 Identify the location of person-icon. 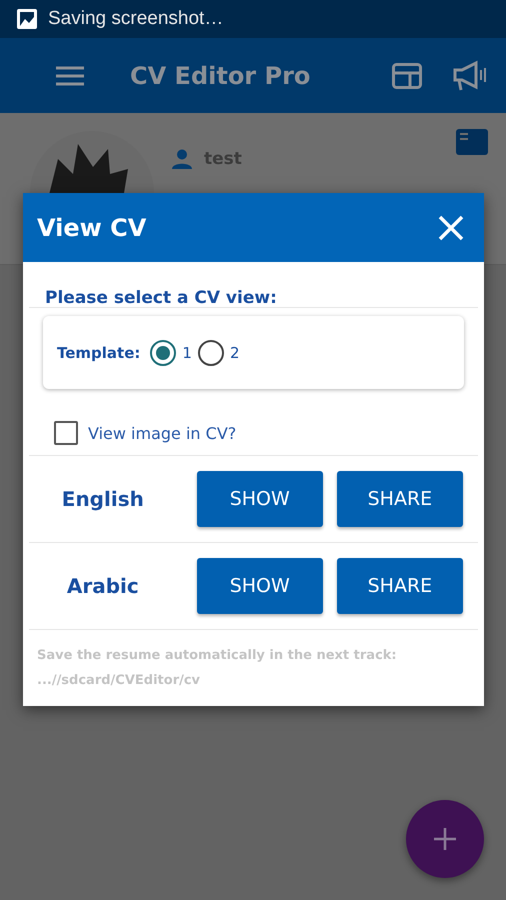
(182, 159).